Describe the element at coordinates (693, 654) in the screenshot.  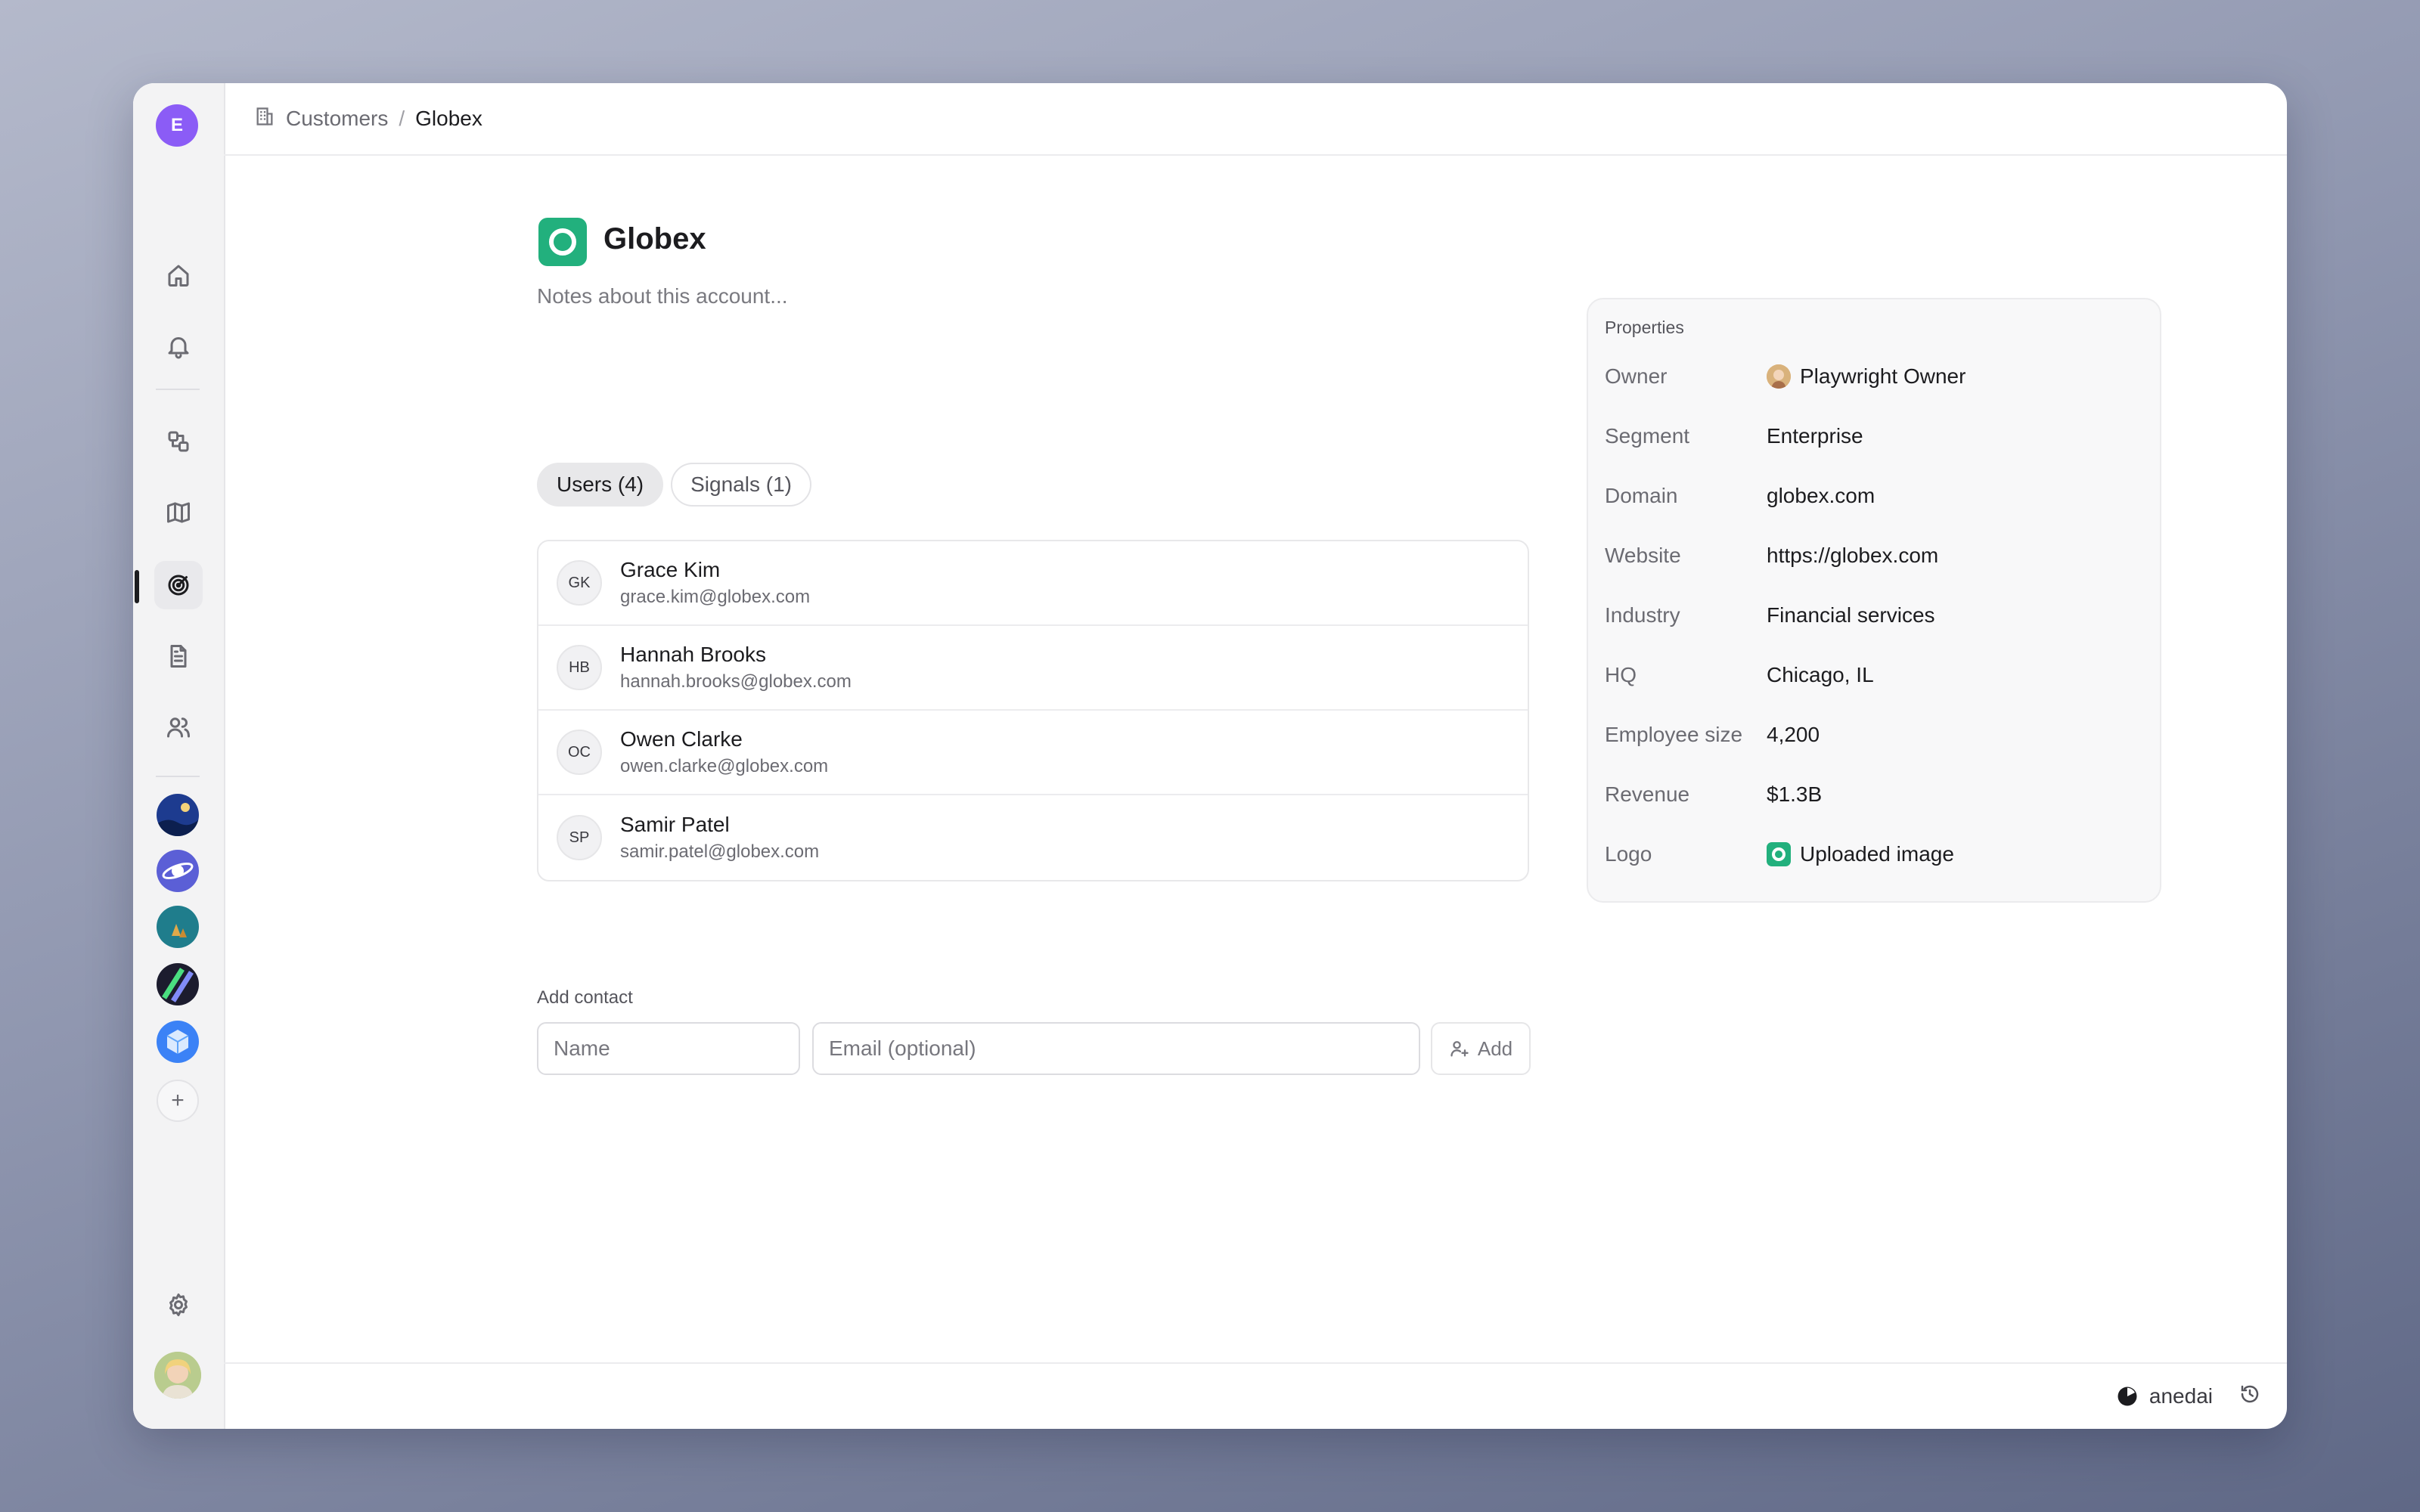
I see `user-name: Hannah Brooks` at that location.